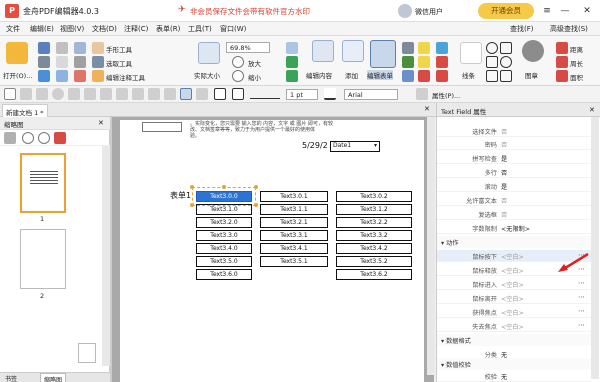 The width and height of the screenshot is (600, 382). What do you see at coordinates (209, 53) in the screenshot?
I see `actual-size-icon` at bounding box center [209, 53].